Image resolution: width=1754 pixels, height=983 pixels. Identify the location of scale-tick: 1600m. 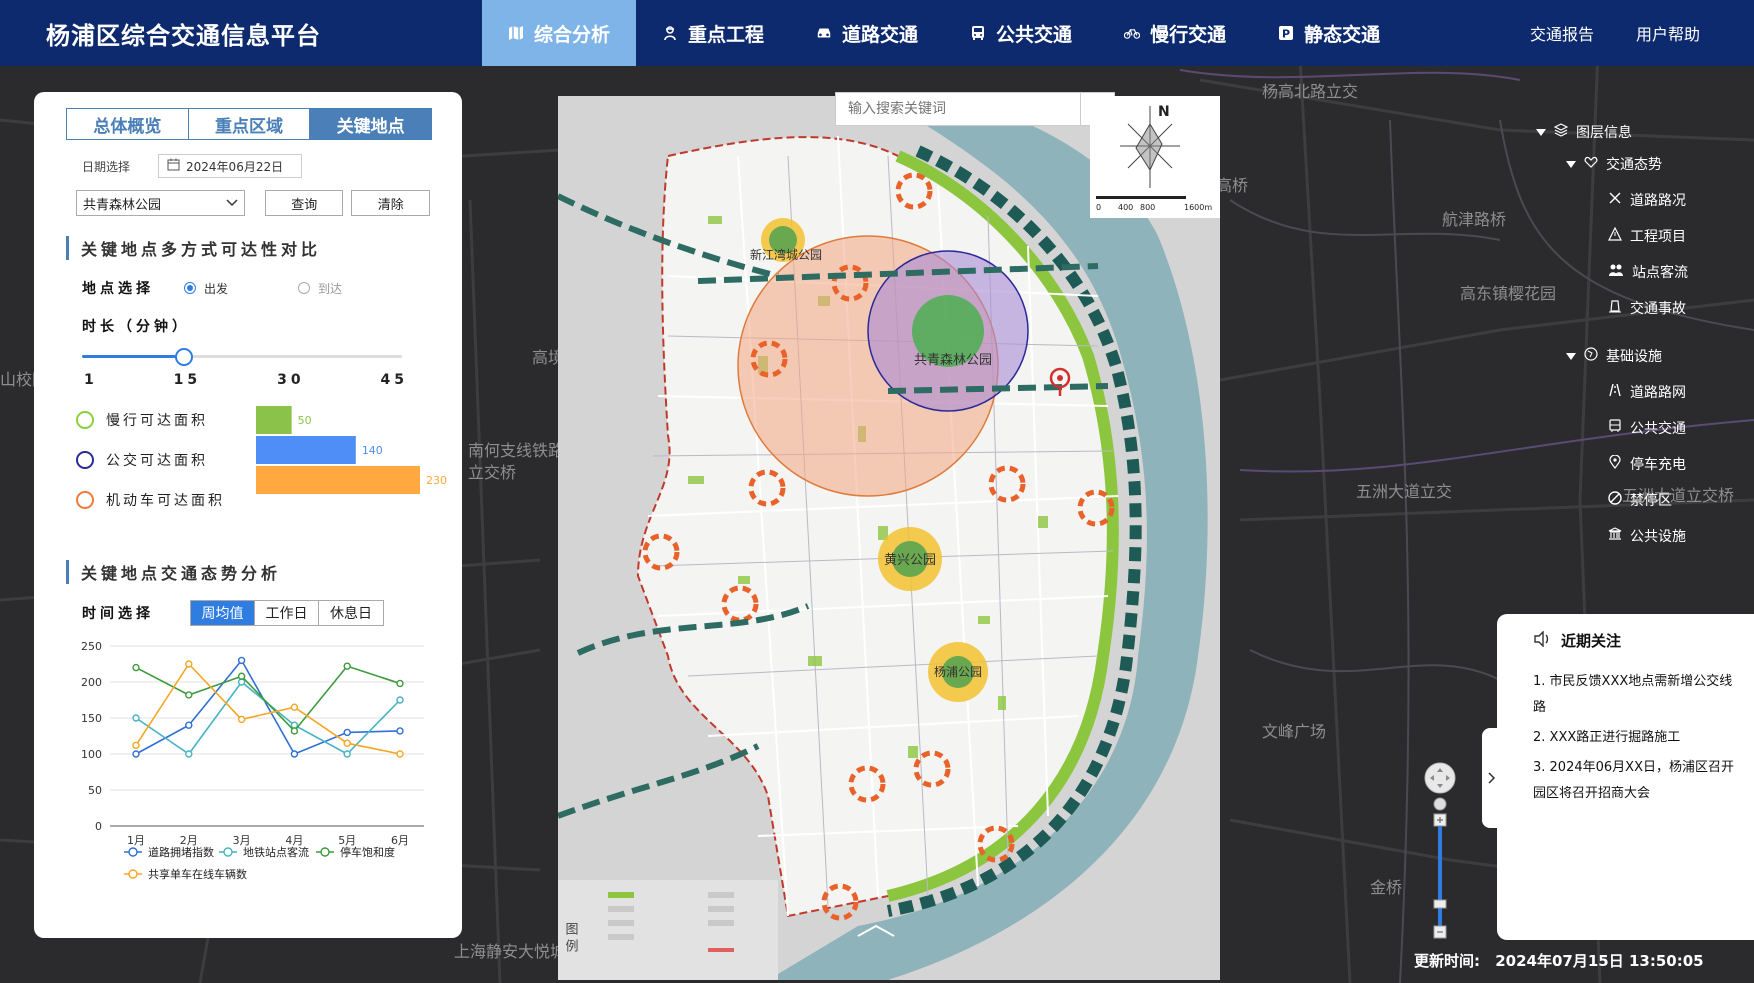
(1198, 207).